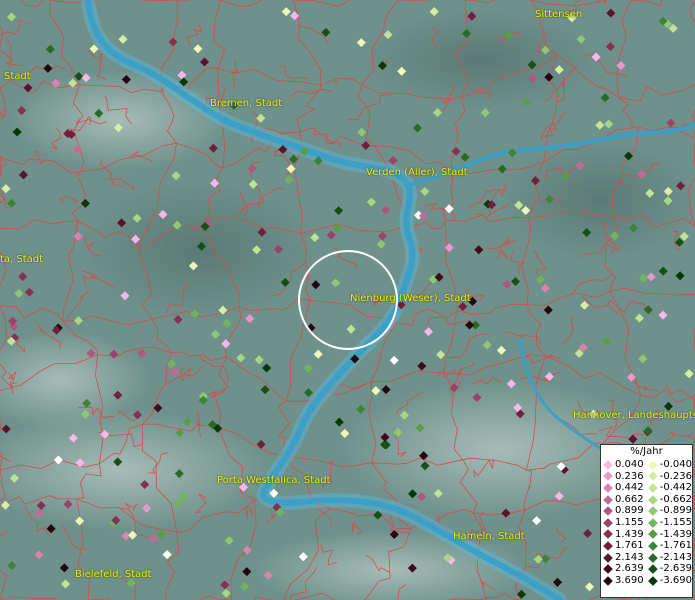  I want to click on legend-row: 0.040 -0.040, so click(646, 465).